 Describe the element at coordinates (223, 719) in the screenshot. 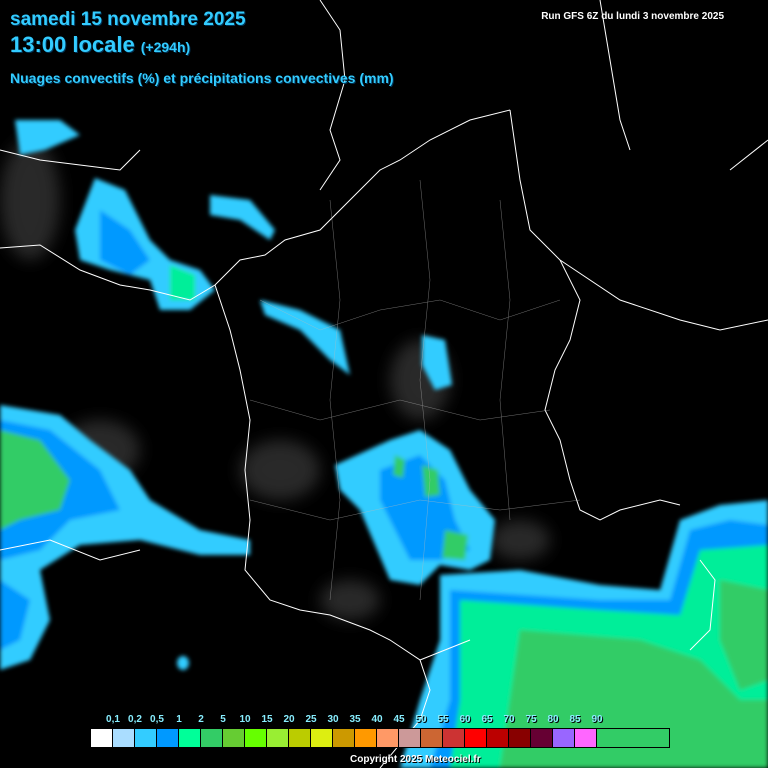

I see `legend-label: 5` at that location.